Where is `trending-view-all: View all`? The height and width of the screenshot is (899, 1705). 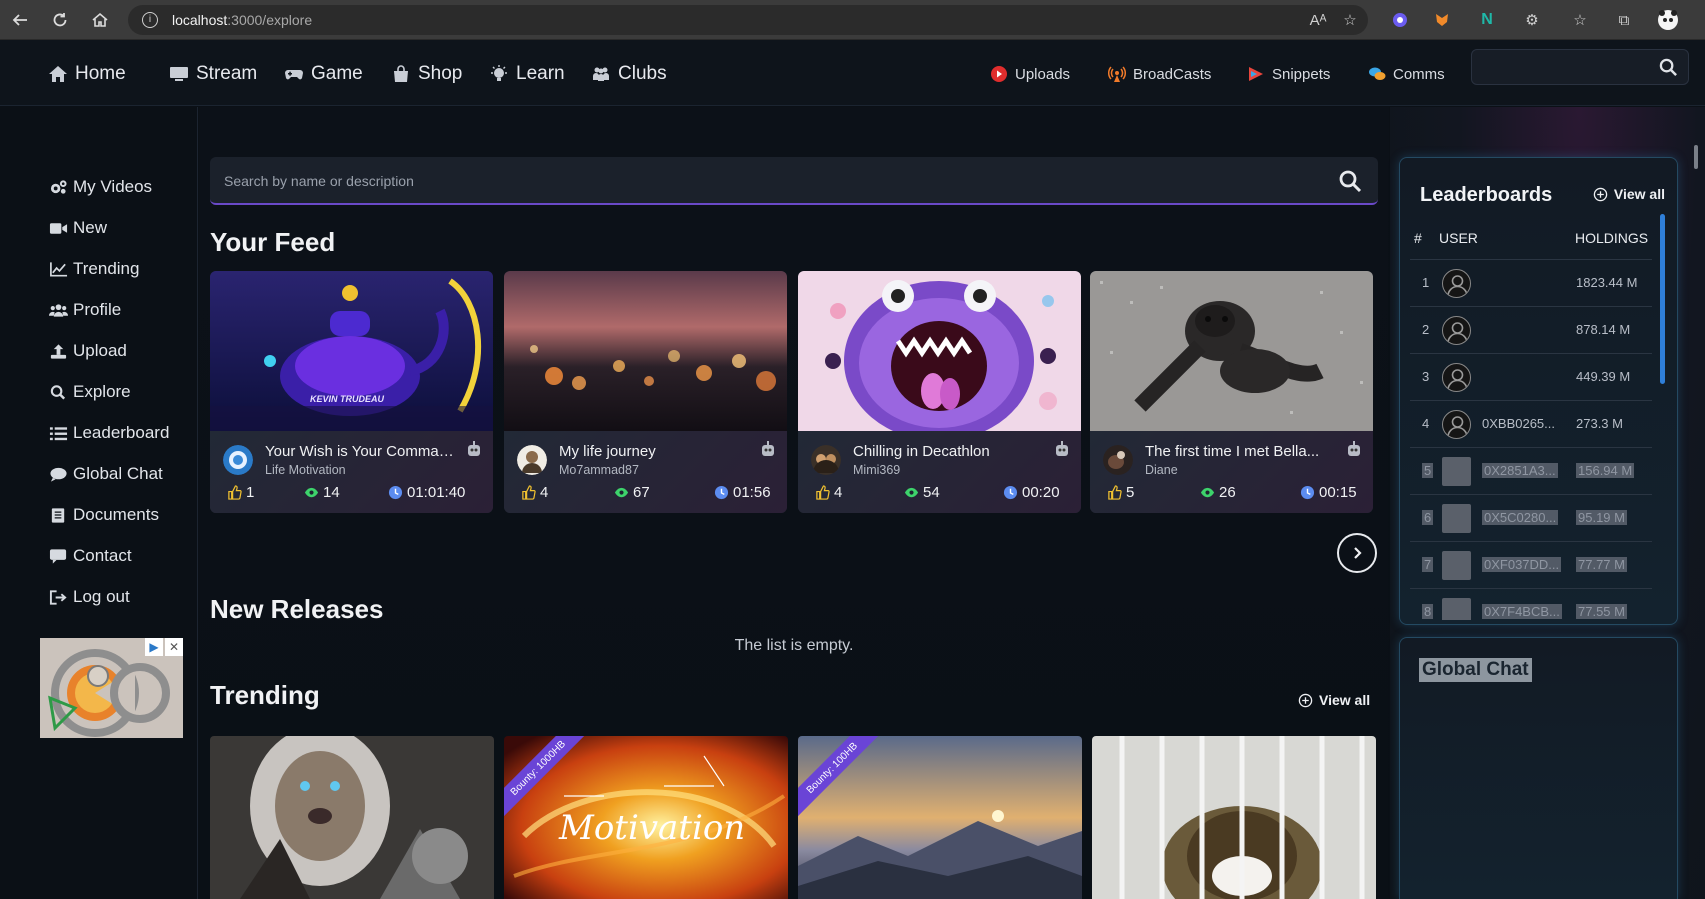 trending-view-all: View all is located at coordinates (1334, 700).